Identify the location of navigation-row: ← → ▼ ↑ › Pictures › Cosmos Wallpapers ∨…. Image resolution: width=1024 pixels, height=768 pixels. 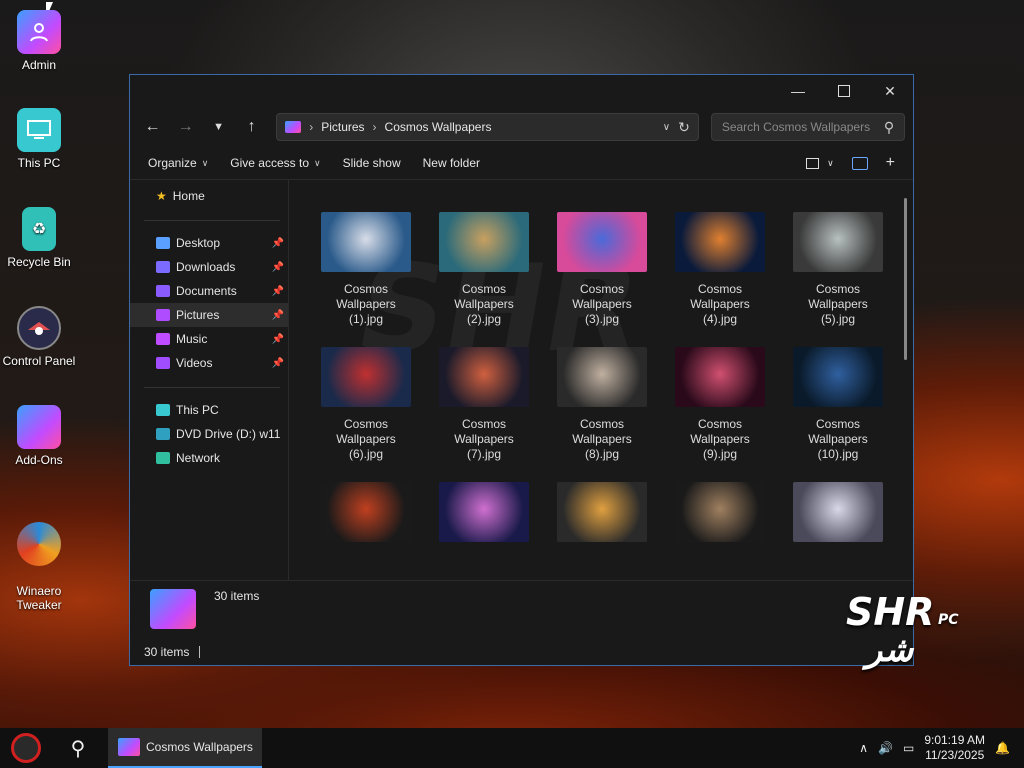
(521, 127).